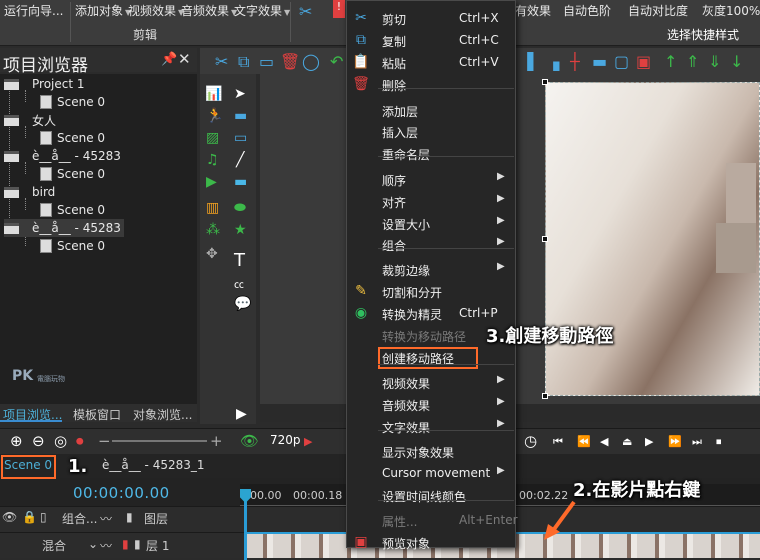 The image size is (760, 560). What do you see at coordinates (239, 283) in the screenshot?
I see `cc-icon: ㏄` at bounding box center [239, 283].